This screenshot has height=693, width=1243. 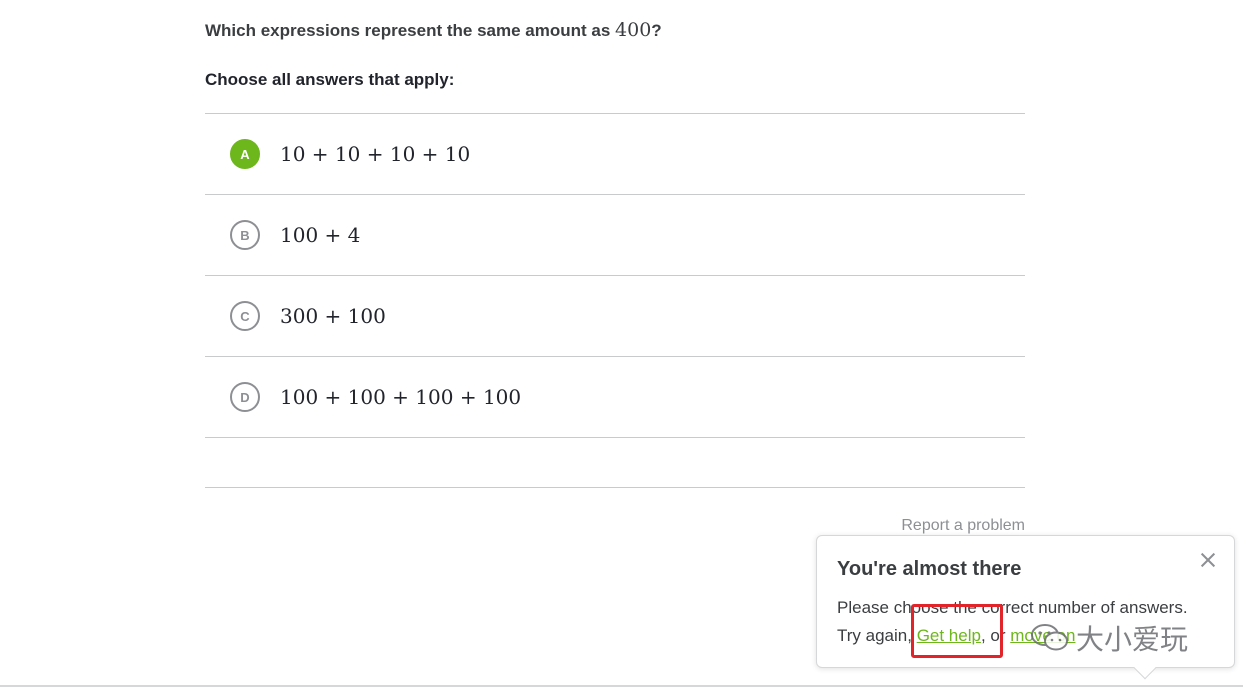 I want to click on choices-footer-spacer, so click(x=615, y=463).